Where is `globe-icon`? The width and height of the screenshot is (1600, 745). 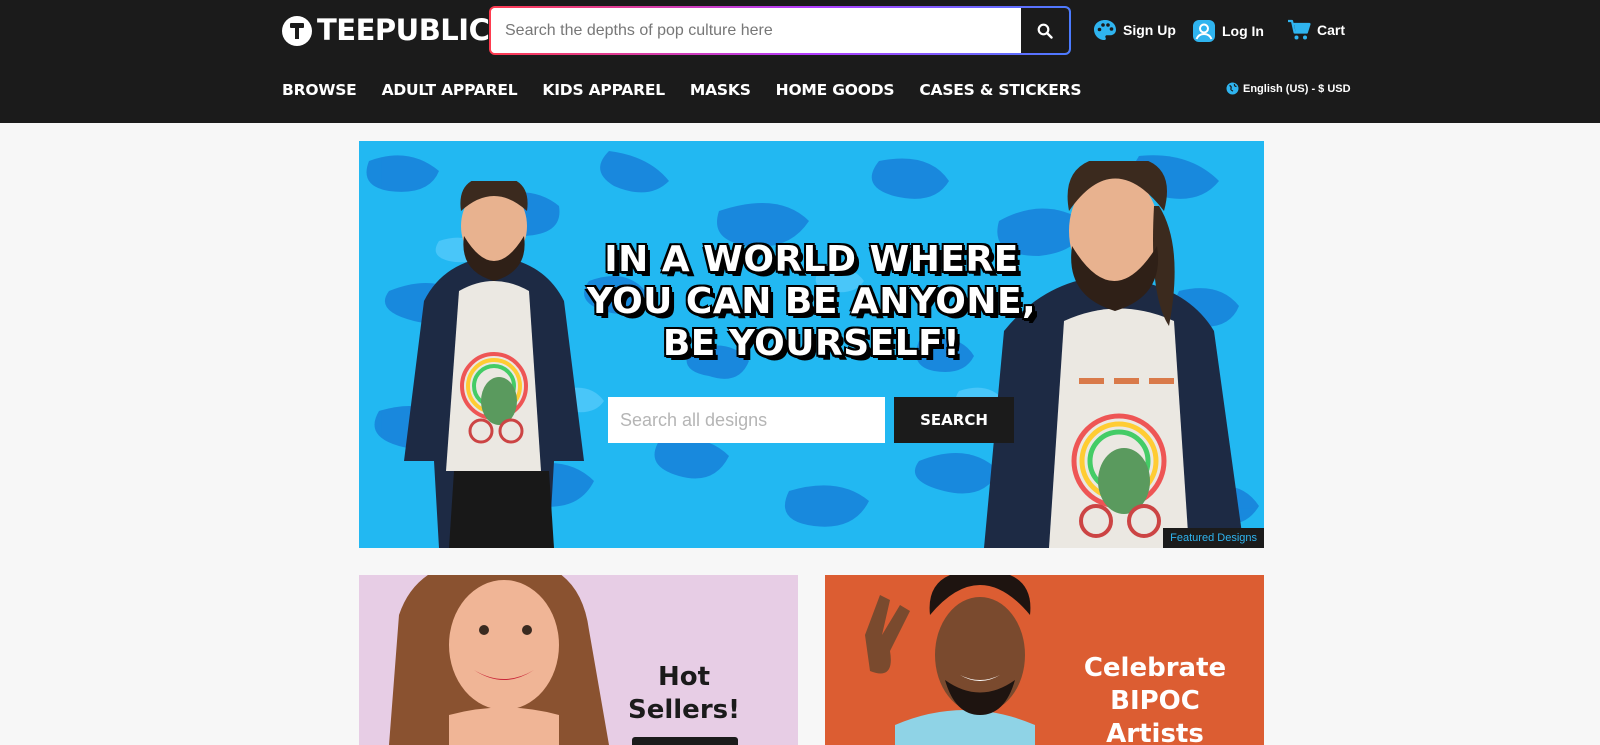 globe-icon is located at coordinates (1232, 88).